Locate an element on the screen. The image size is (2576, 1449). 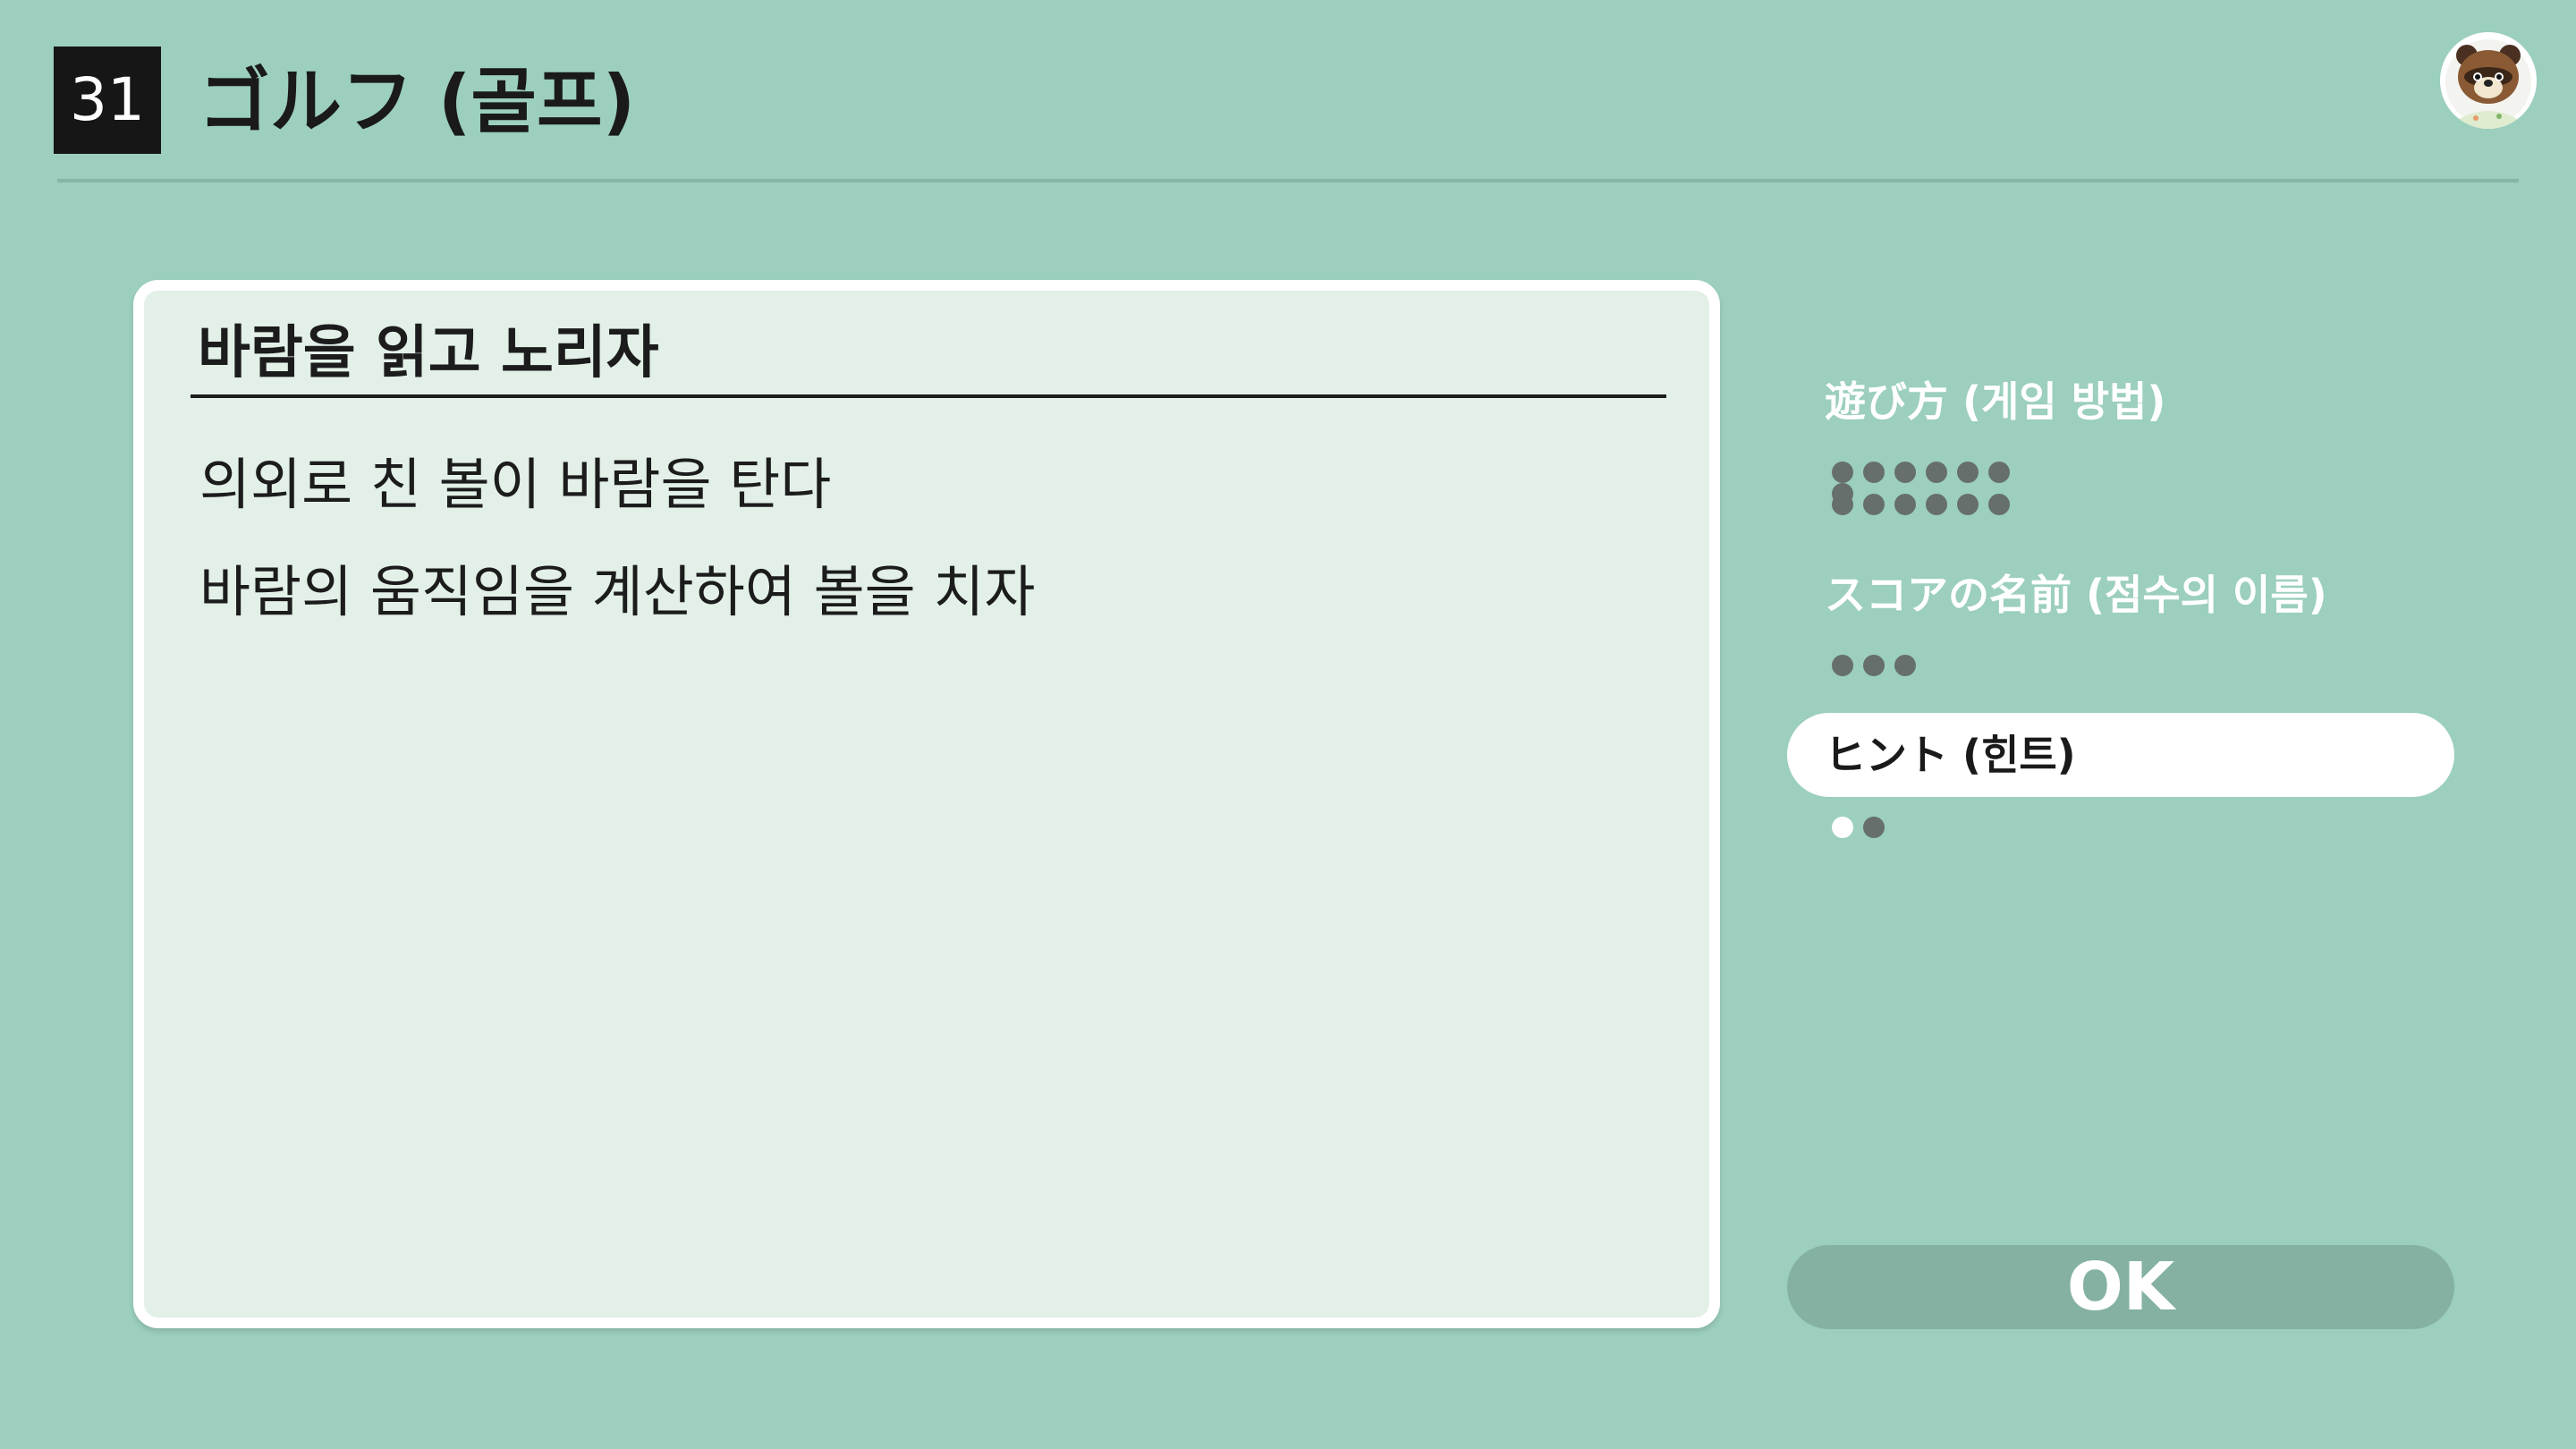
page-dots-how-to-play is located at coordinates (1939, 494).